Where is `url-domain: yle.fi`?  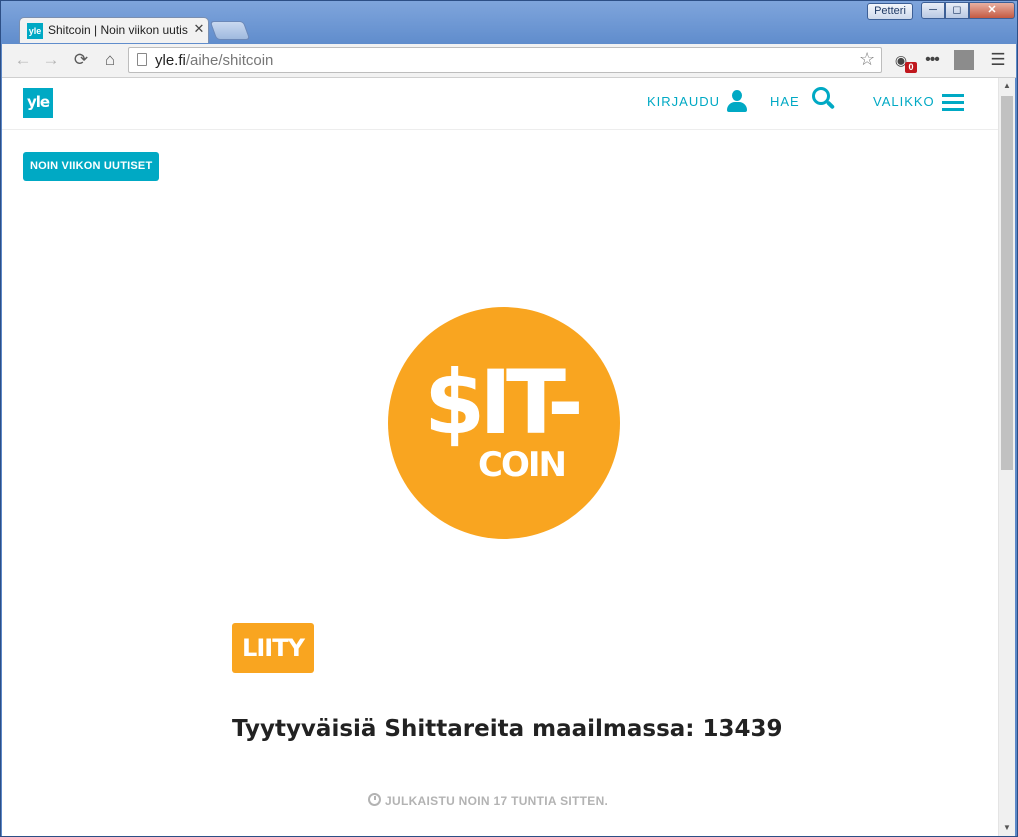 url-domain: yle.fi is located at coordinates (170, 60).